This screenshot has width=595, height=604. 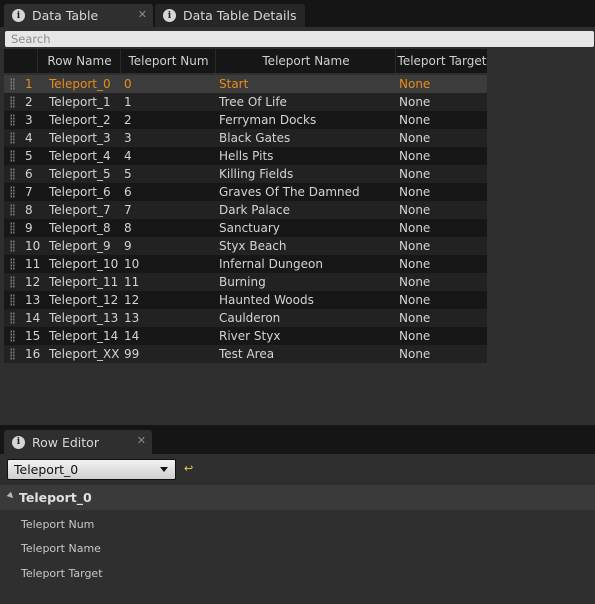 I want to click on tab-data-table: i Data Table ✕, so click(x=78, y=15).